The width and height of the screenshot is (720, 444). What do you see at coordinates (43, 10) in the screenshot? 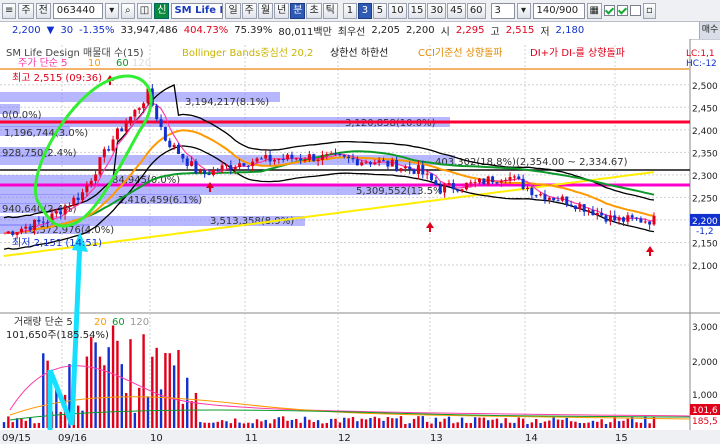
I see `prev-button: 전` at bounding box center [43, 10].